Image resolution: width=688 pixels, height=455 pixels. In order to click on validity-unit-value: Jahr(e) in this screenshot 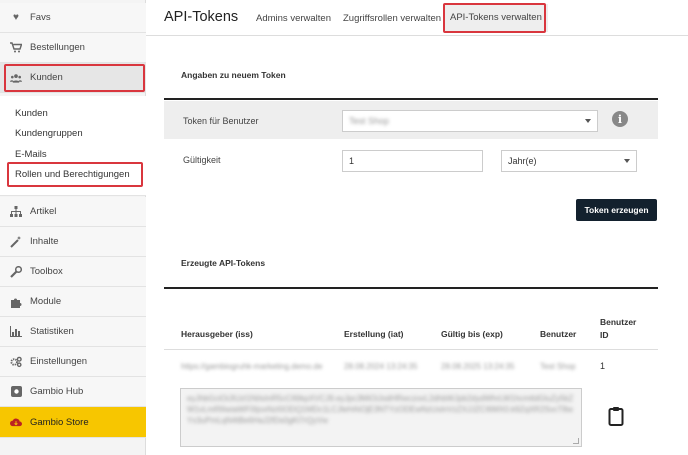, I will do `click(522, 161)`.